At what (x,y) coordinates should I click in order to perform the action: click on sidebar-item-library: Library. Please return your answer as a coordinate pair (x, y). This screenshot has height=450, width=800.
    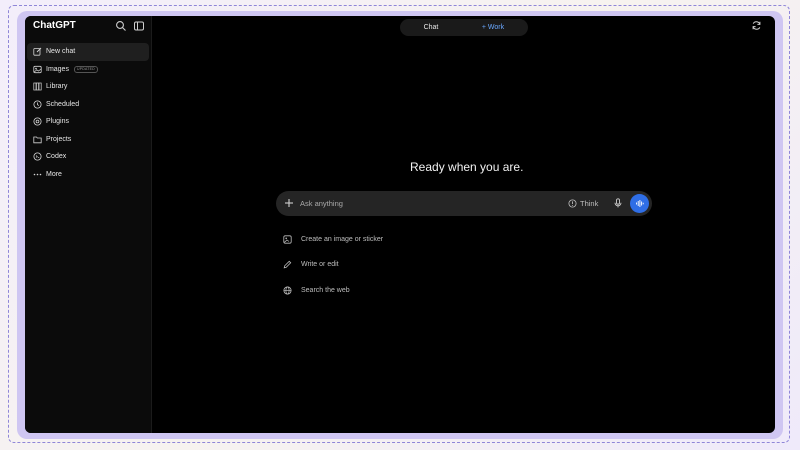
    Looking at the image, I should click on (88, 87).